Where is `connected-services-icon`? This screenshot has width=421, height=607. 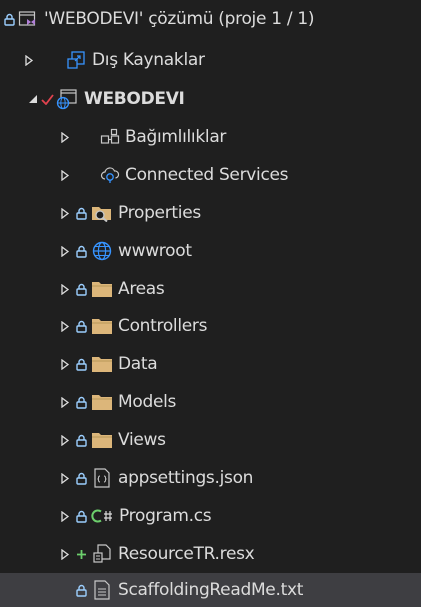 connected-services-icon is located at coordinates (110, 175).